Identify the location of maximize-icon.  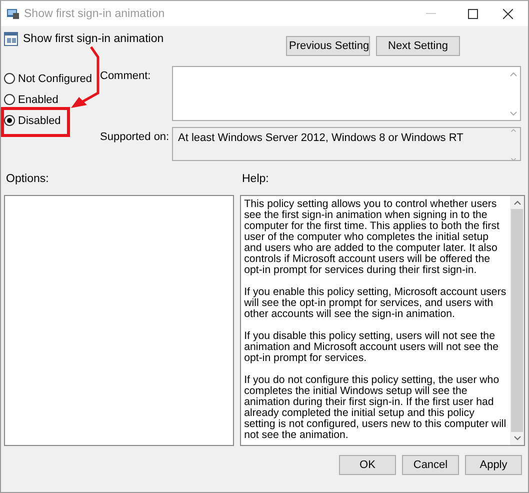
(473, 13).